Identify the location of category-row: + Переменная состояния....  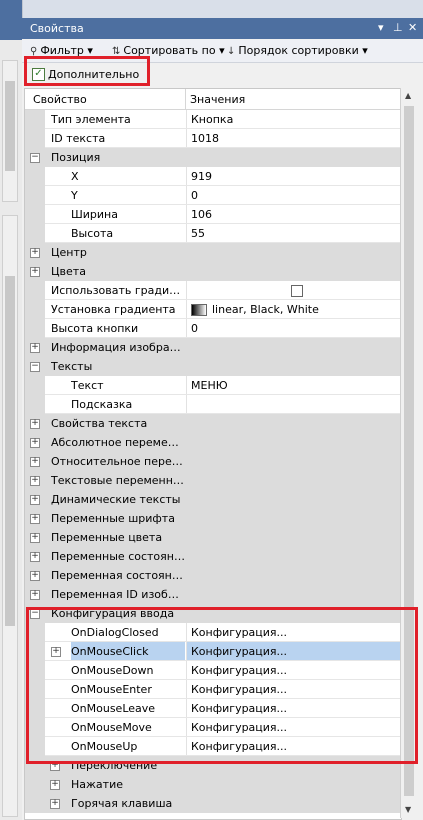
(213, 575).